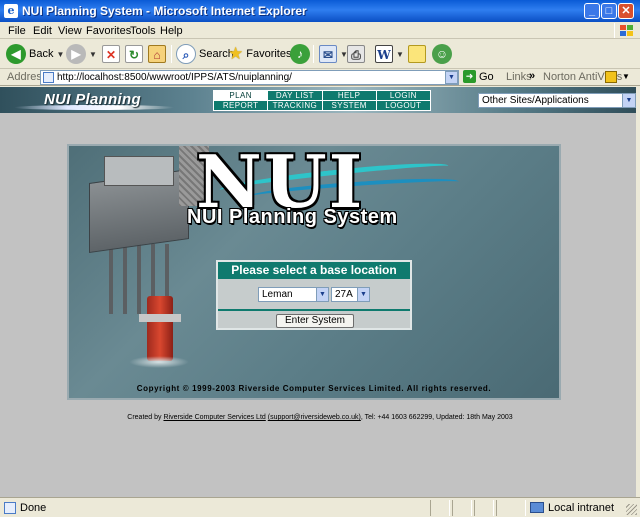  What do you see at coordinates (295, 95) in the screenshot?
I see `nav-day-list: DAY LIST` at bounding box center [295, 95].